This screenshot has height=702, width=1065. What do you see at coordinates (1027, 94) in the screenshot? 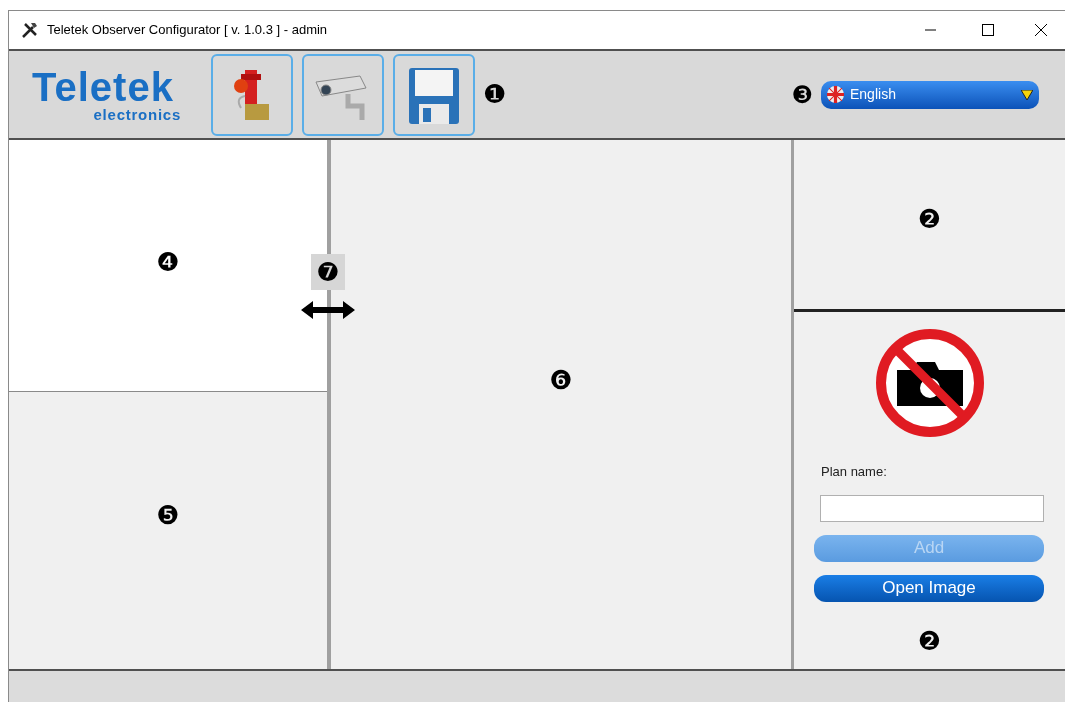
I see `dropdown-arrow-icon` at bounding box center [1027, 94].